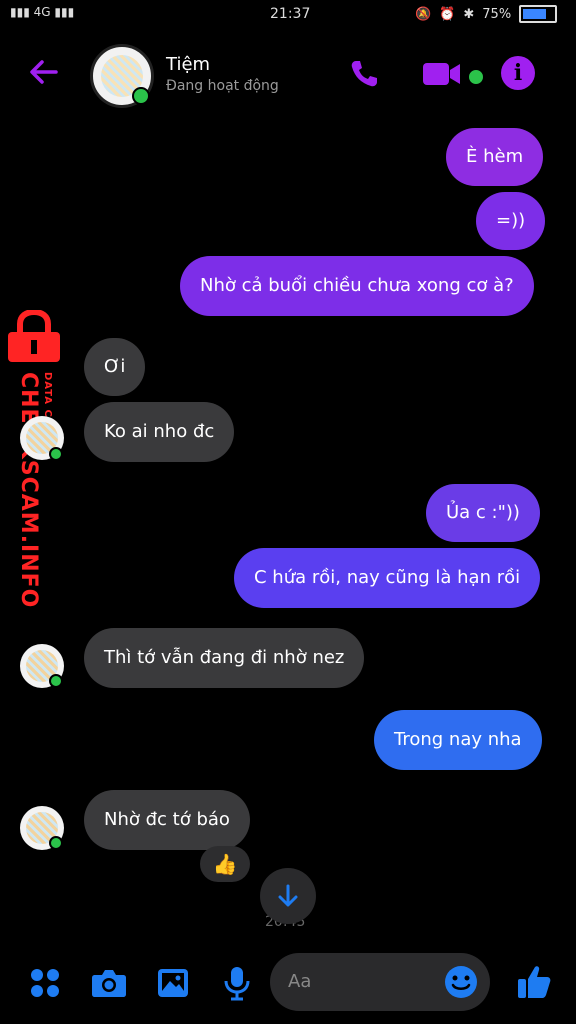  I want to click on thumbs-up-icon, so click(534, 982).